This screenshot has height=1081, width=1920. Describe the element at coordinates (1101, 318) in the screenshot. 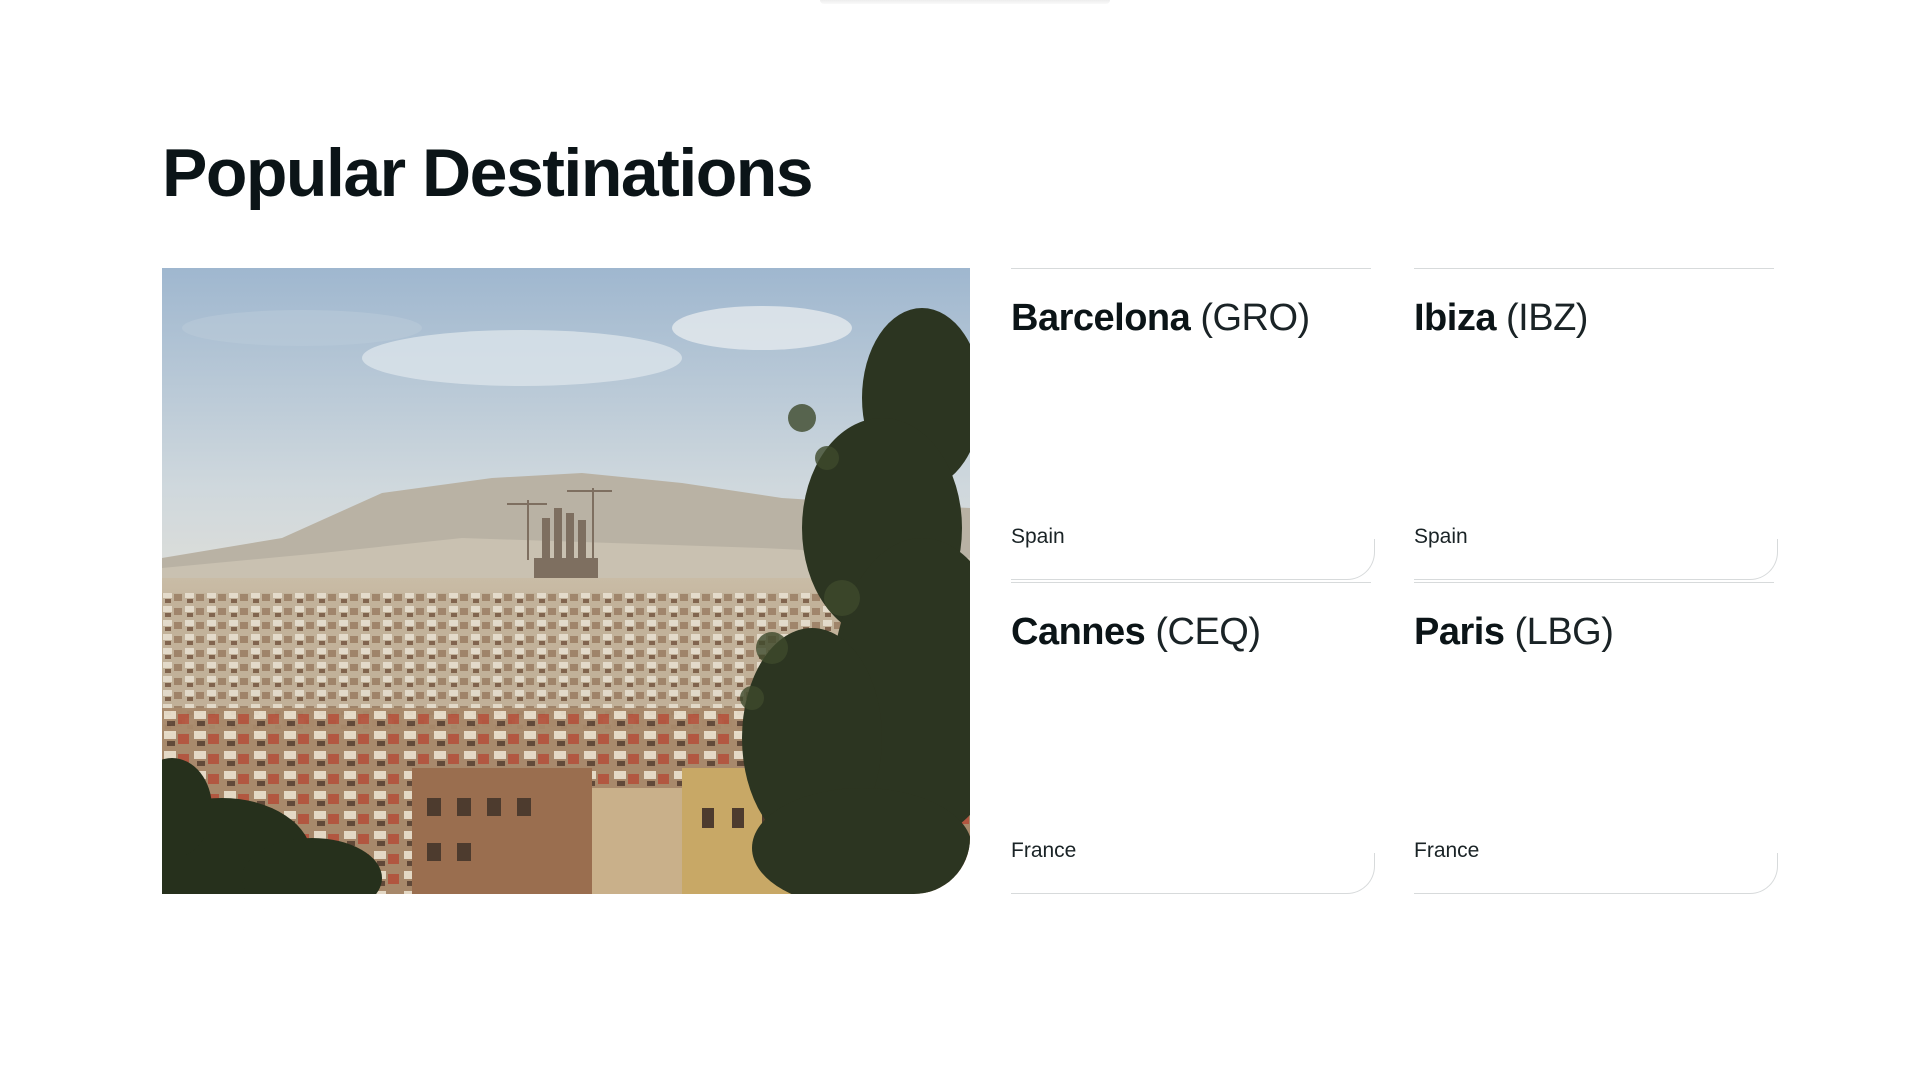

I see `destination-city: Barcelona` at that location.